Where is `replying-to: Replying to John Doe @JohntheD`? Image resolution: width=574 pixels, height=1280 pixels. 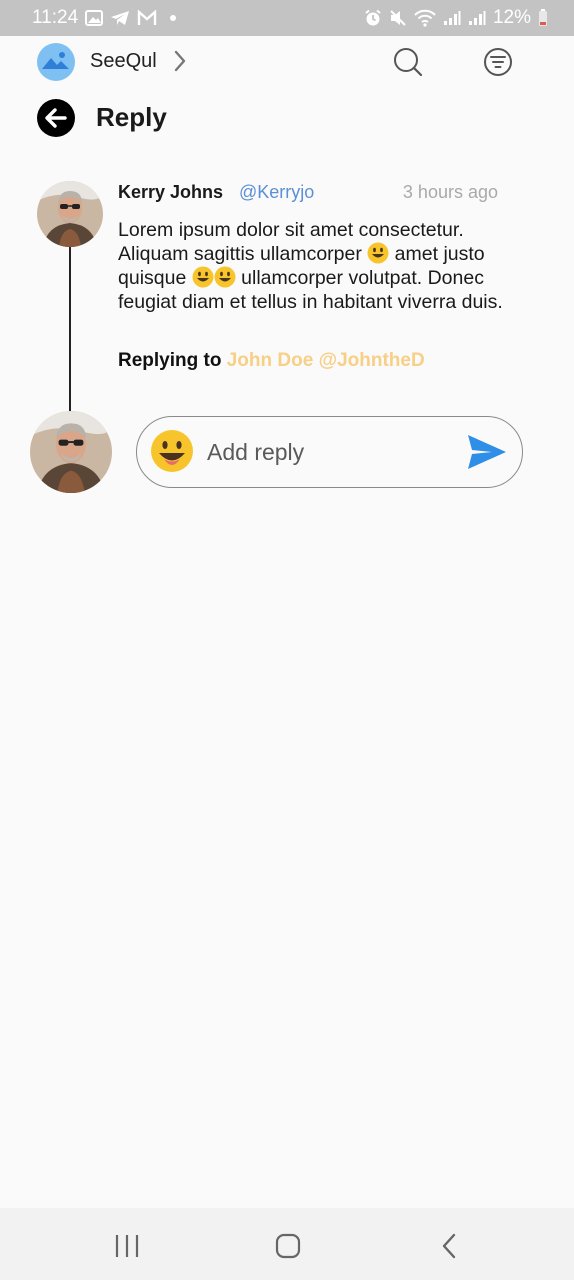
replying-to: Replying to John Doe @JohntheD is located at coordinates (271, 361).